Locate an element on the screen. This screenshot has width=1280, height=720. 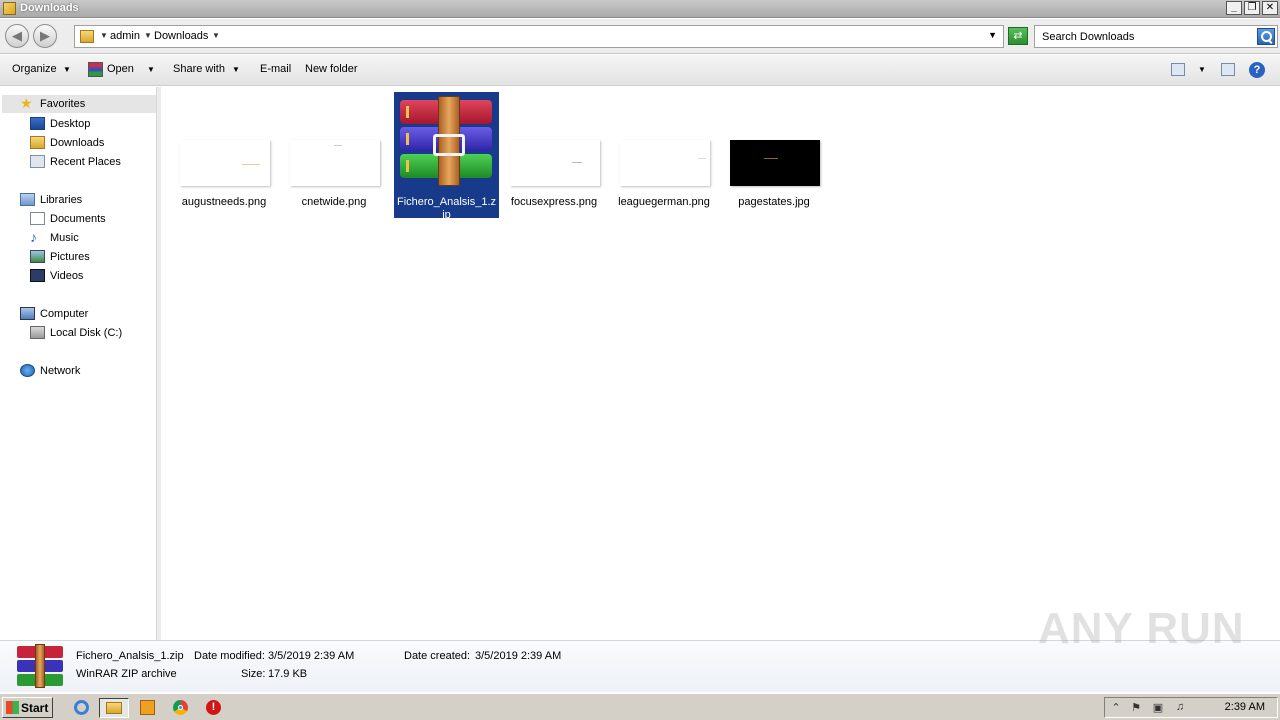
computer-icon is located at coordinates (27, 313).